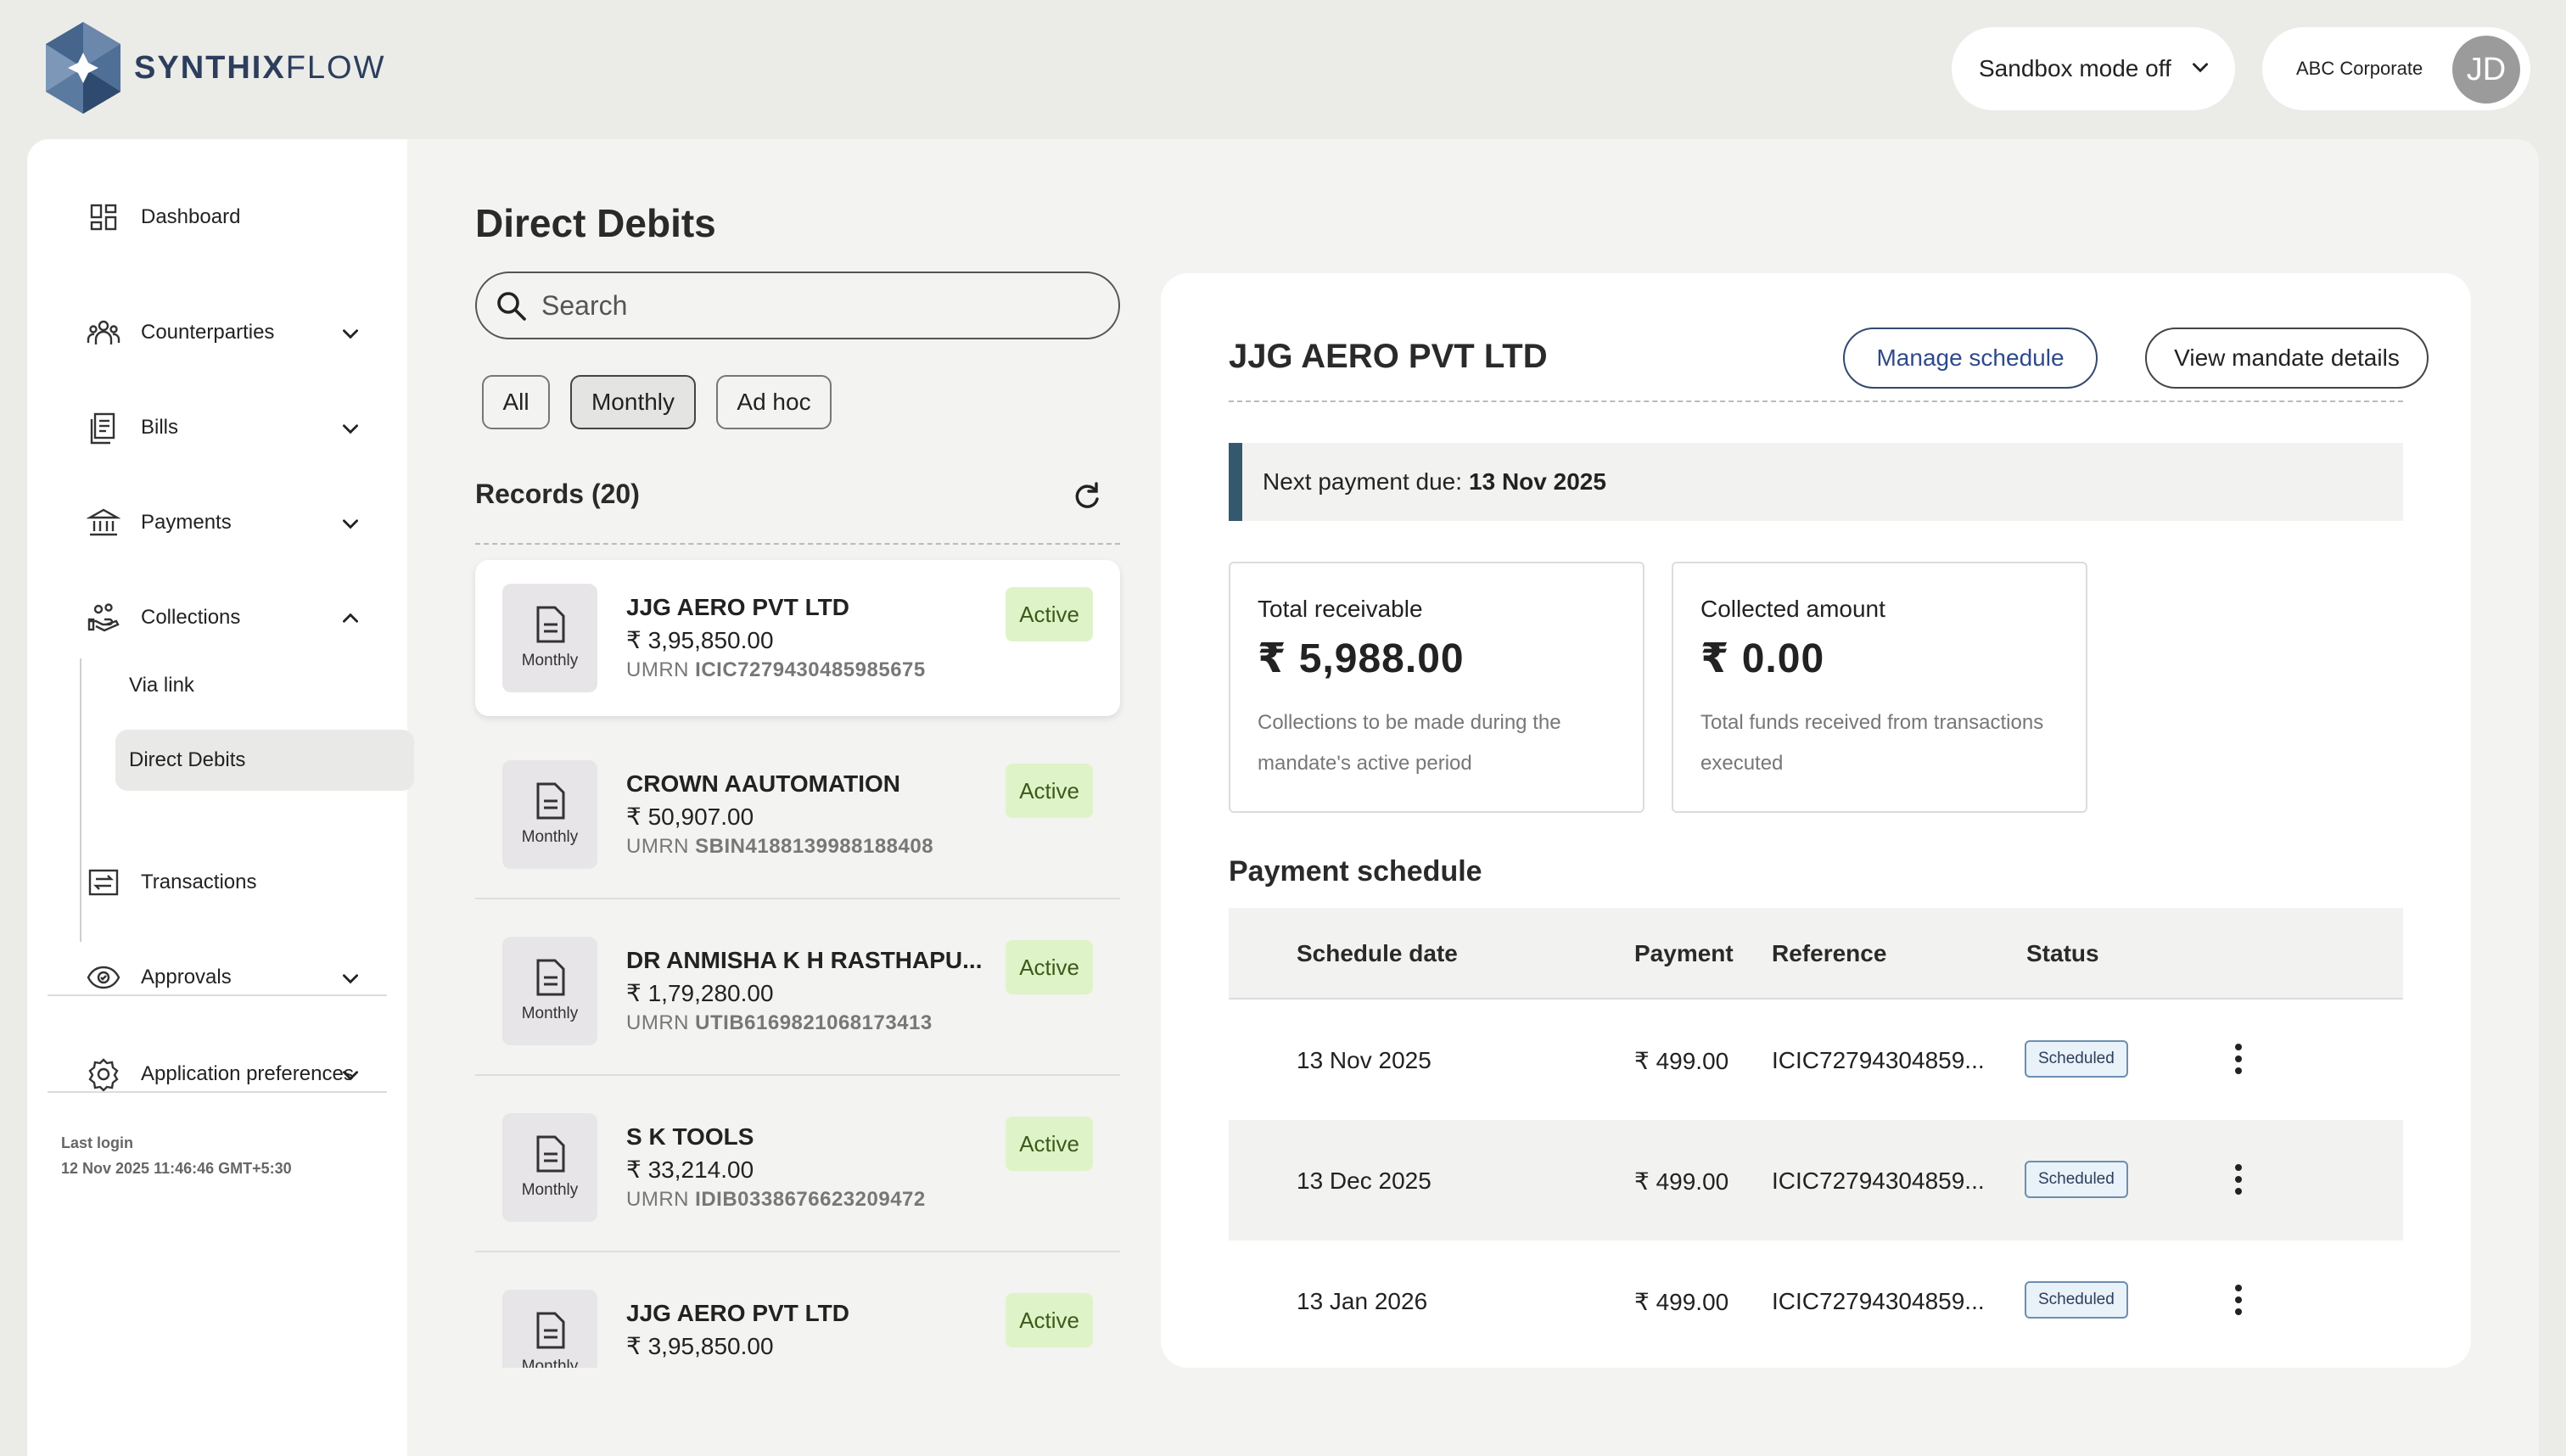 This screenshot has height=1456, width=2566. What do you see at coordinates (219, 618) in the screenshot?
I see `sidebar-item-collections: Collections` at bounding box center [219, 618].